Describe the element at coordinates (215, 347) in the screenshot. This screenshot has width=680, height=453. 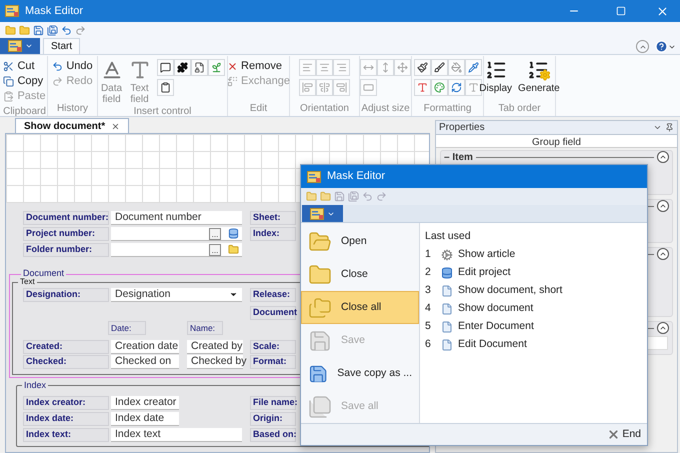
I see `input-field: Created by` at that location.